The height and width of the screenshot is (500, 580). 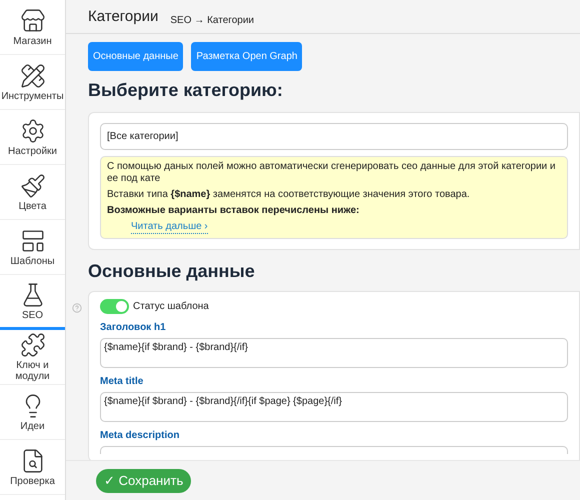 I want to click on category-select: [Все категории], so click(x=334, y=136).